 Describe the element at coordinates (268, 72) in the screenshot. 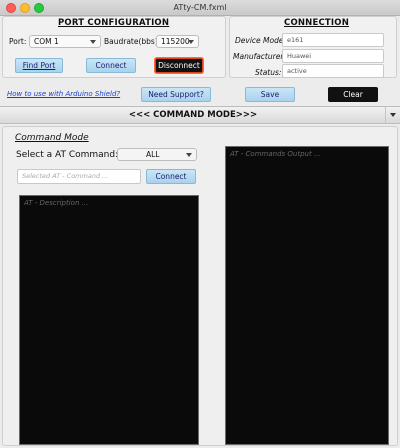

I see `status-label: Status:` at that location.